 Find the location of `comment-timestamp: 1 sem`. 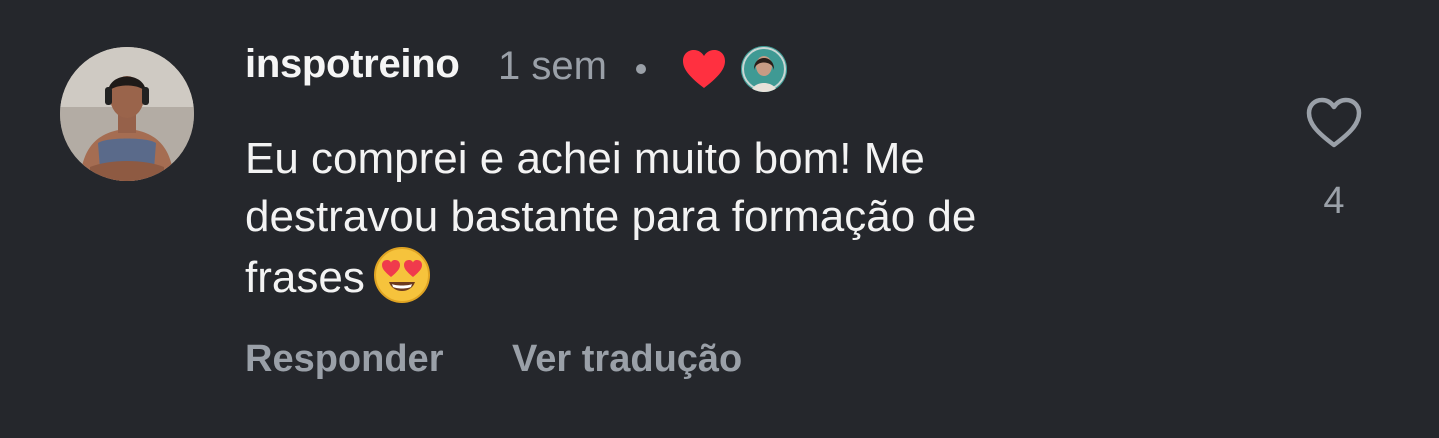

comment-timestamp: 1 sem is located at coordinates (552, 66).